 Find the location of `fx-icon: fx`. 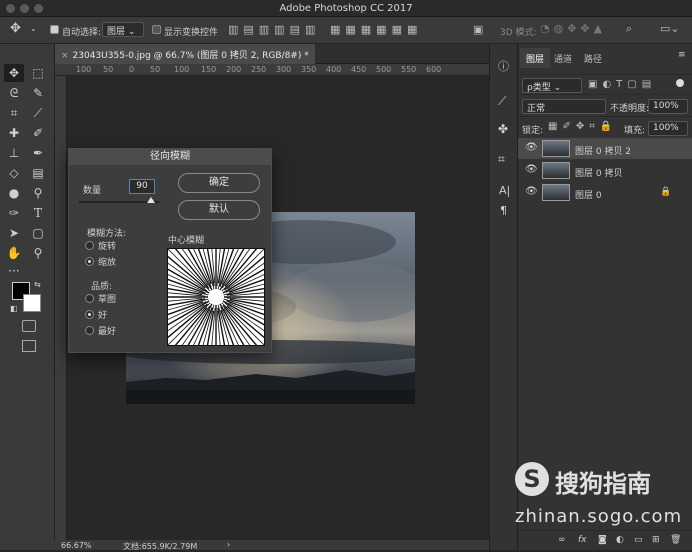

fx-icon: fx is located at coordinates (582, 540).